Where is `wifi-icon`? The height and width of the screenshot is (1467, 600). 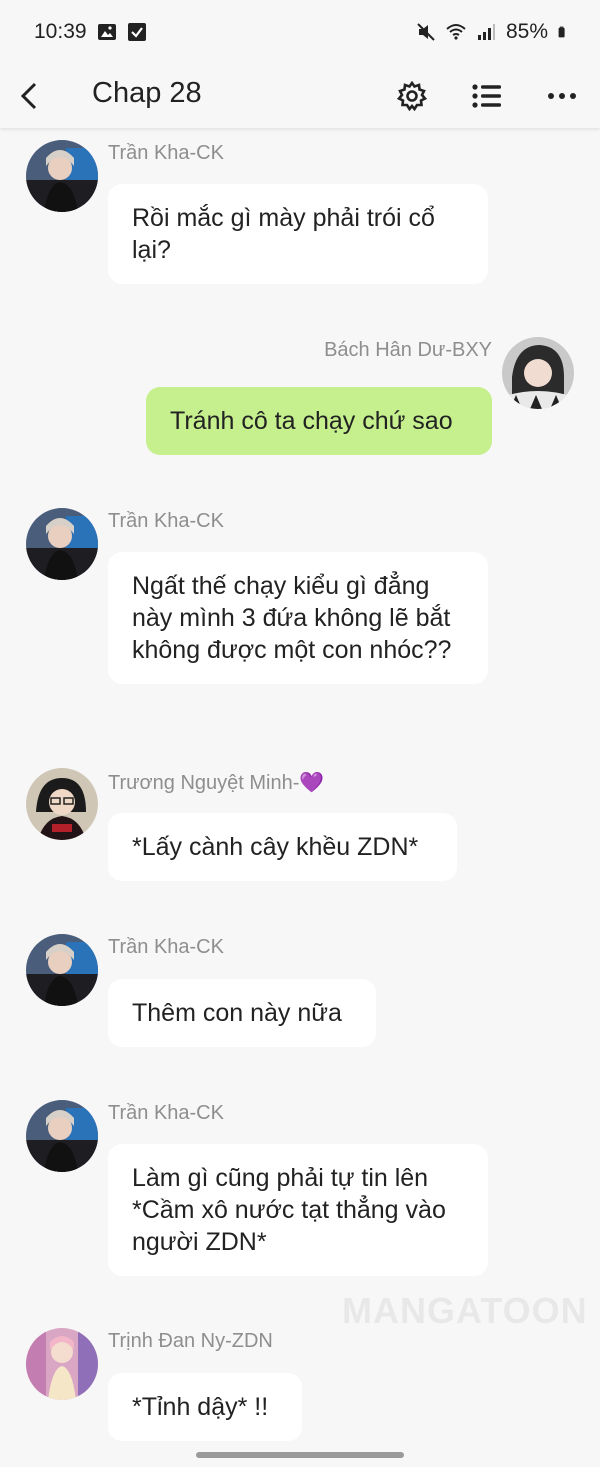 wifi-icon is located at coordinates (456, 32).